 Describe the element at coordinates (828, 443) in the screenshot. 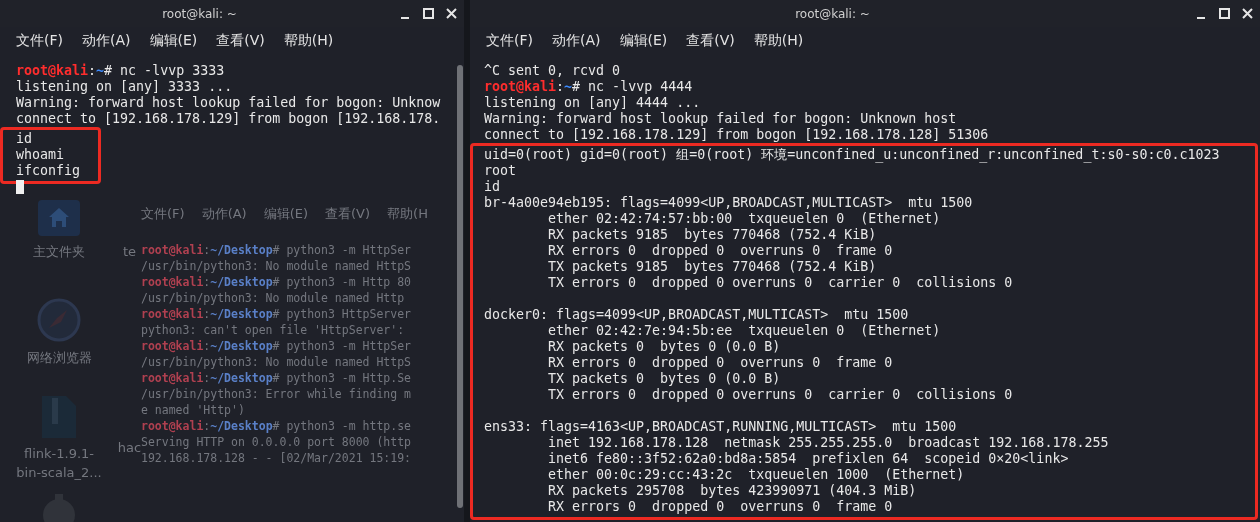

I see `terminal-line: inet 192.168.178.128 netmask 255.255.255.0 broadcast 192.168.178.255` at that location.